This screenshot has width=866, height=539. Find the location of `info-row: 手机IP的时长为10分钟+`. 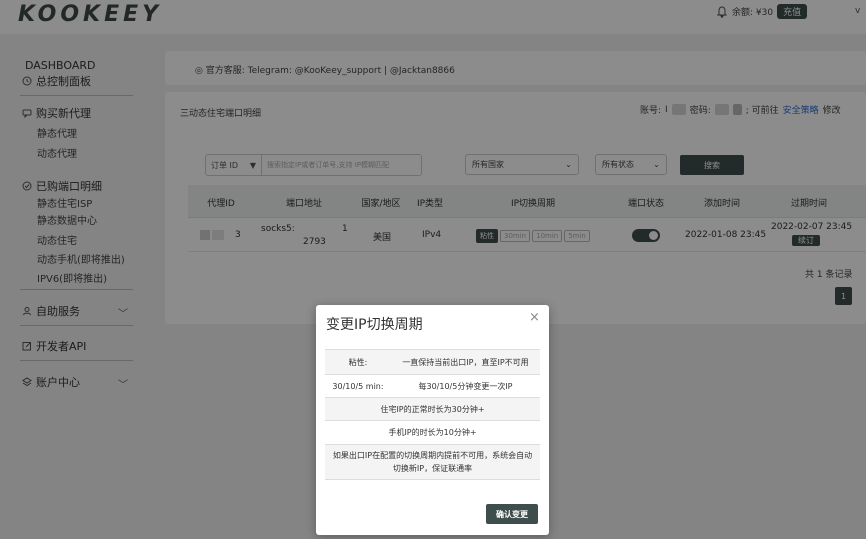

info-row: 手机IP的时长为10分钟+ is located at coordinates (432, 433).